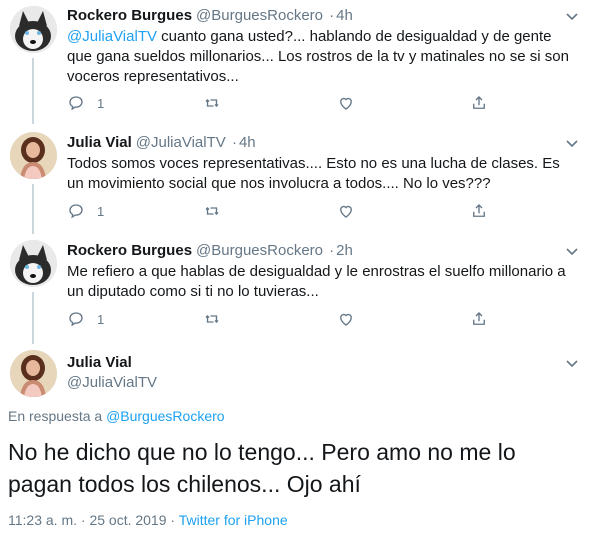 The image size is (596, 538). Describe the element at coordinates (112, 36) in the screenshot. I see `mention-link: @JuliaVialTV` at that location.